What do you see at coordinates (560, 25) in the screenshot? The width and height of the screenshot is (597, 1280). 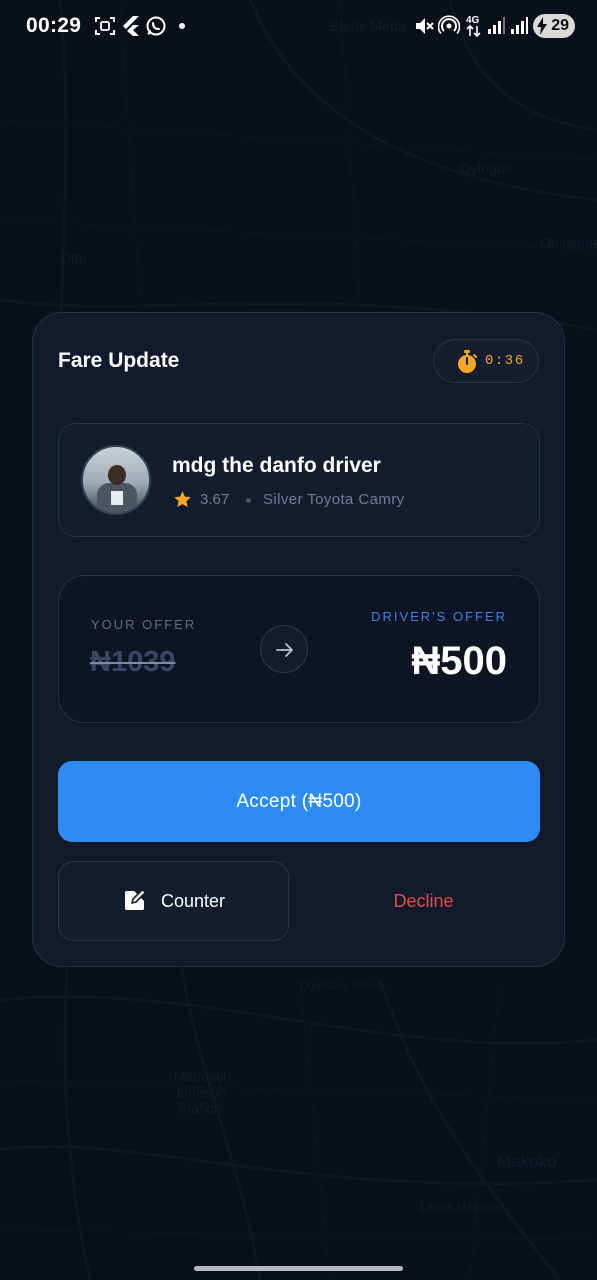 I see `battery-level: 29` at bounding box center [560, 25].